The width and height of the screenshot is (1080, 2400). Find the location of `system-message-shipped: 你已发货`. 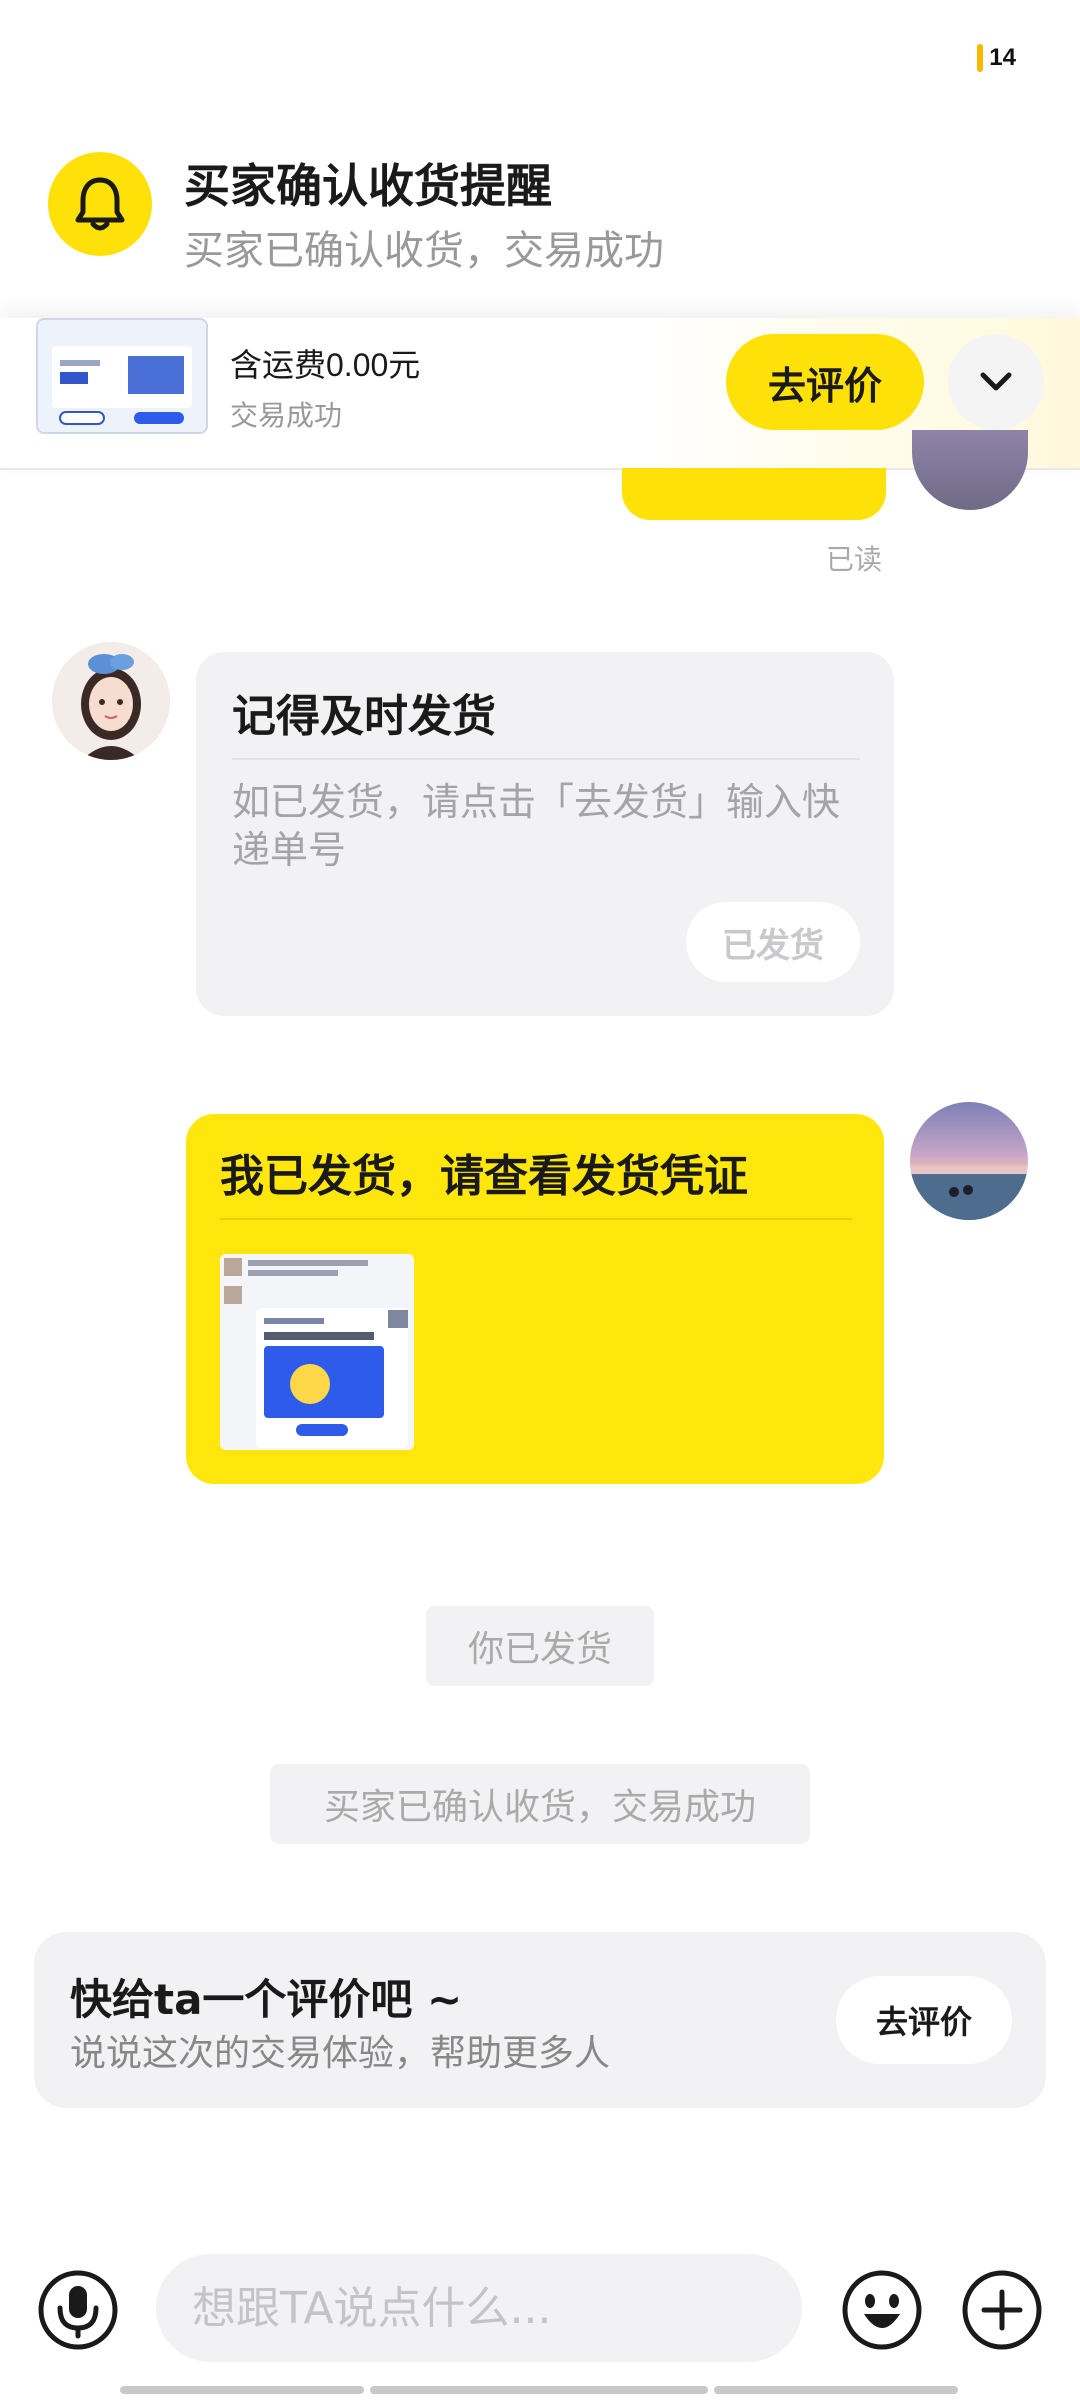

system-message-shipped: 你已发货 is located at coordinates (540, 1646).